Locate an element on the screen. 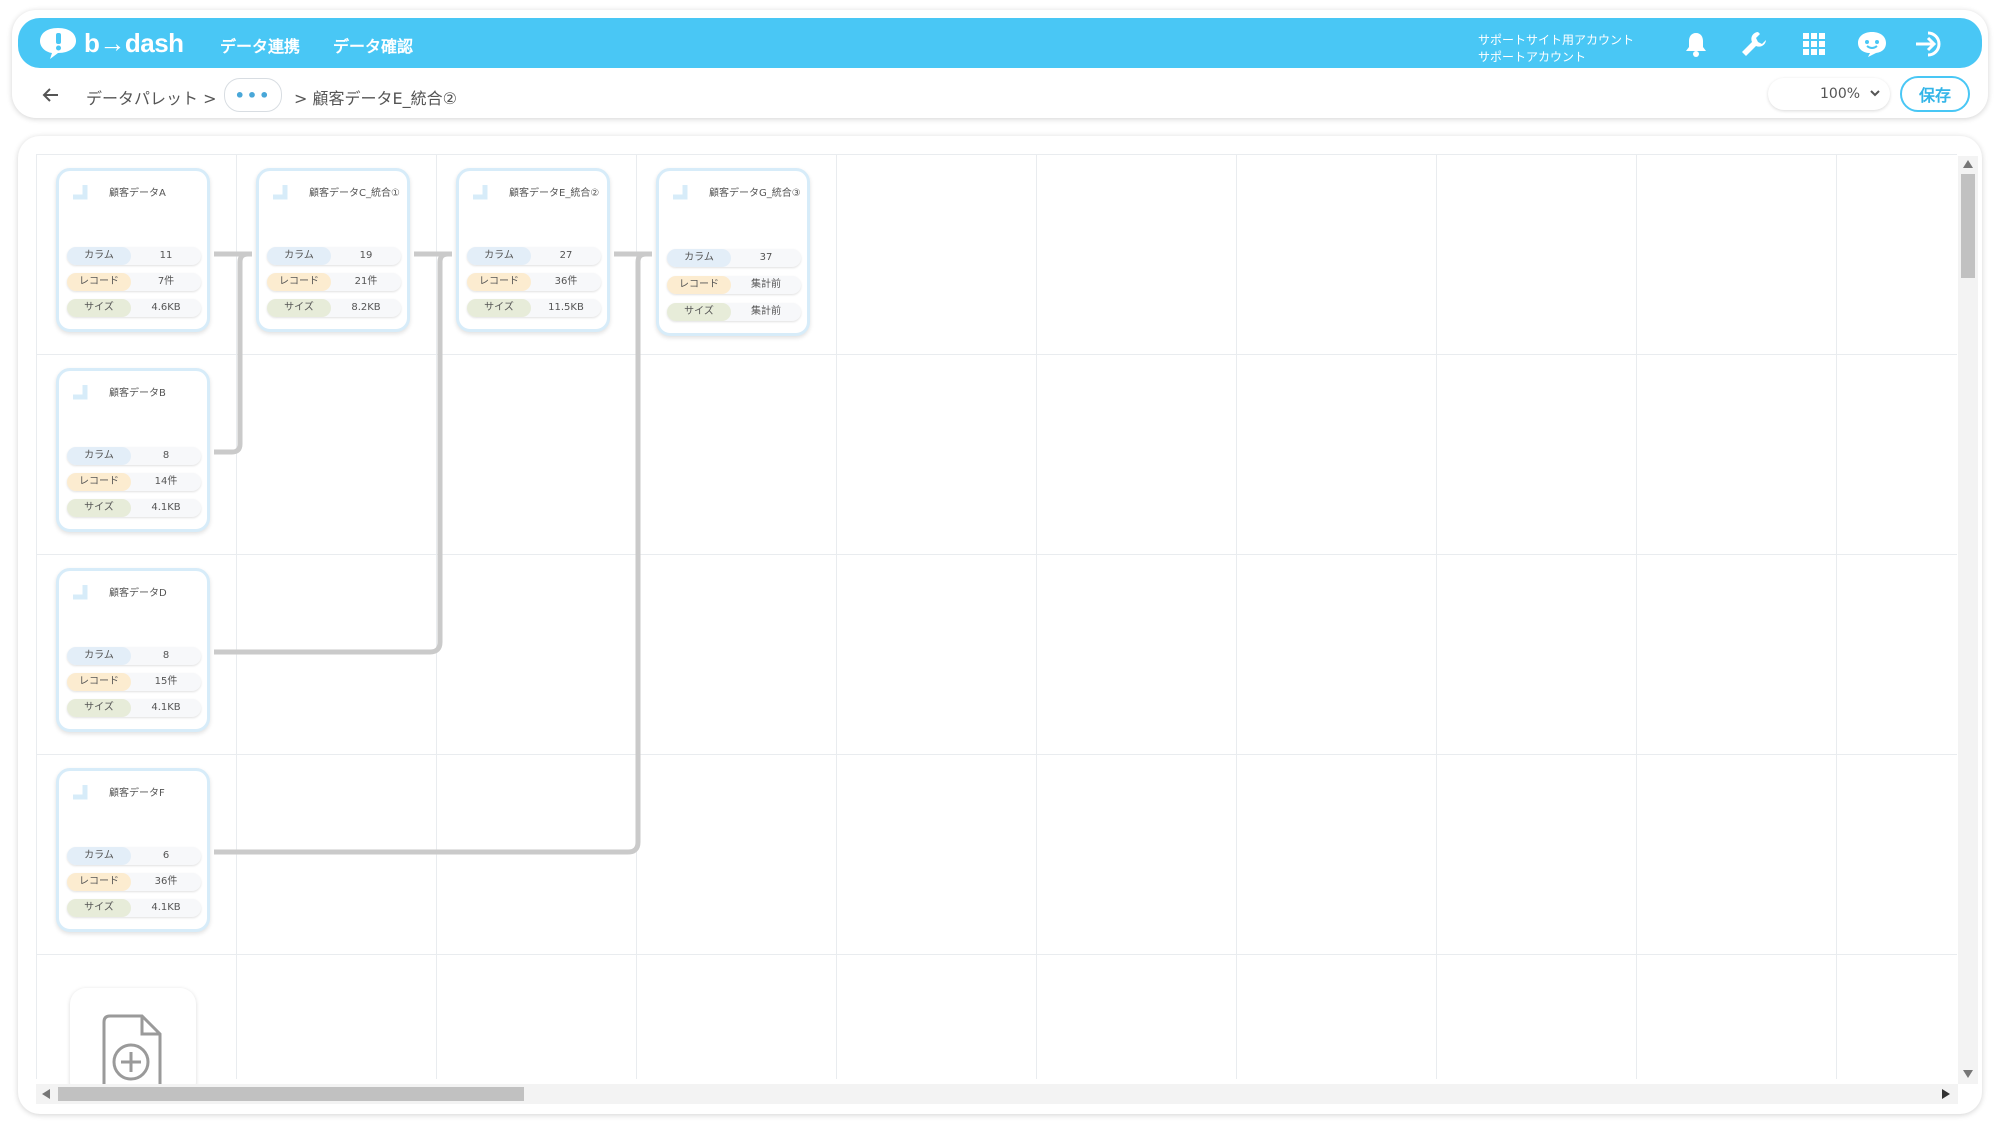  breadcrumb: データパレット > ••• > 顧客データE_統合② 100% 保存 is located at coordinates (1000, 94).